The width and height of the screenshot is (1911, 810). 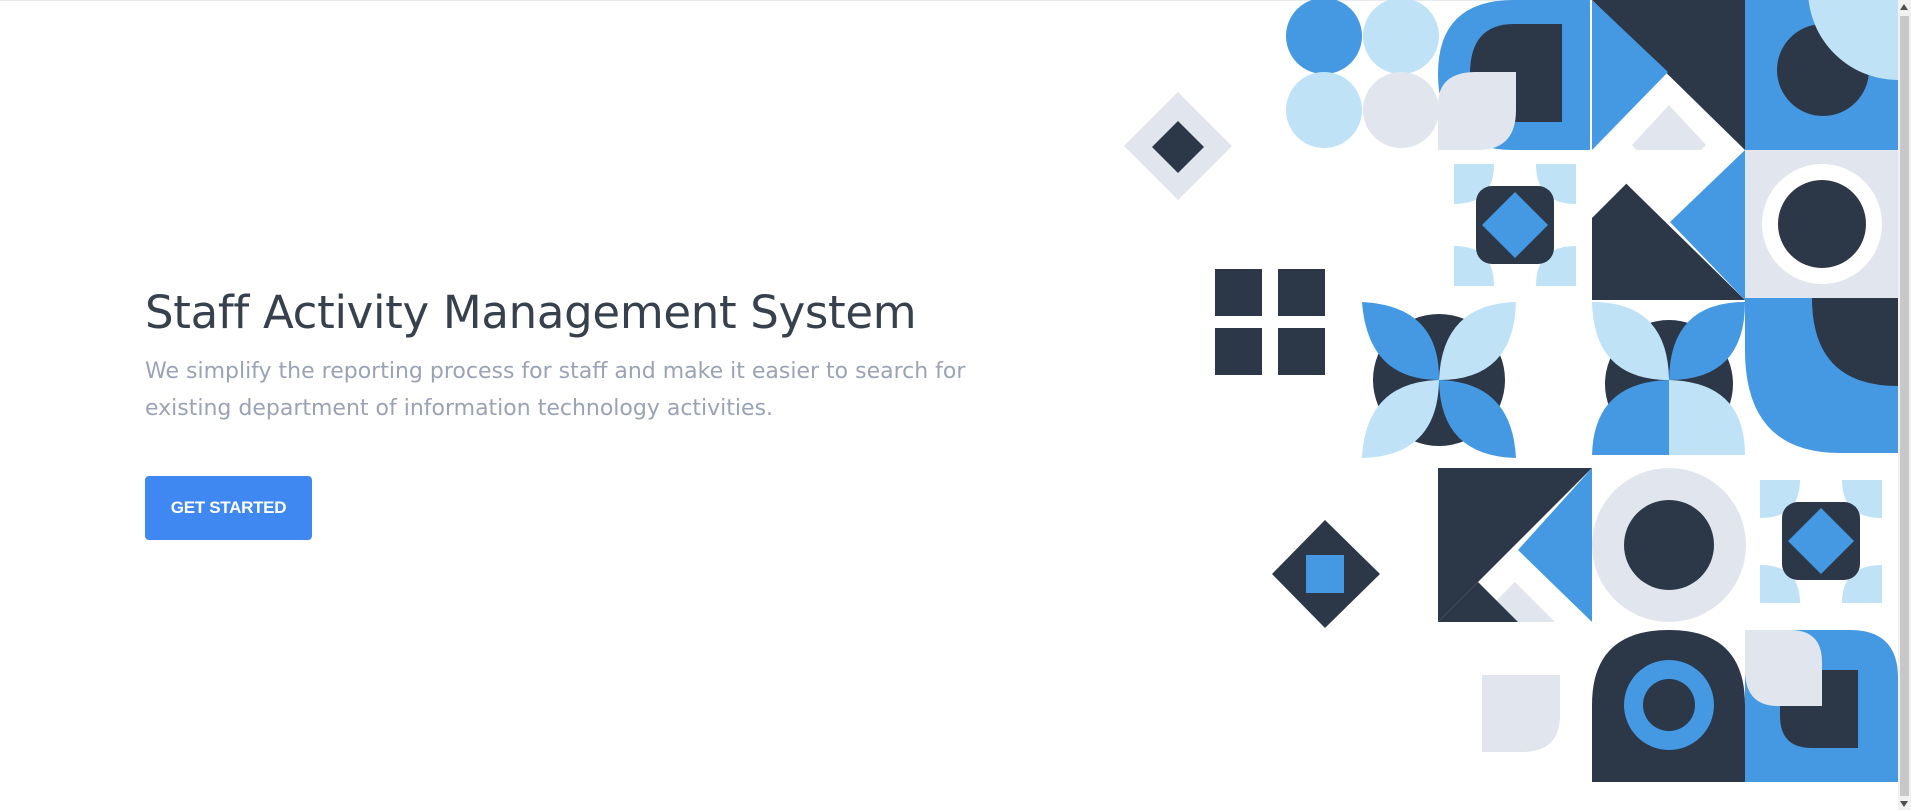 What do you see at coordinates (228, 508) in the screenshot?
I see `get-started-button: GET STARTED` at bounding box center [228, 508].